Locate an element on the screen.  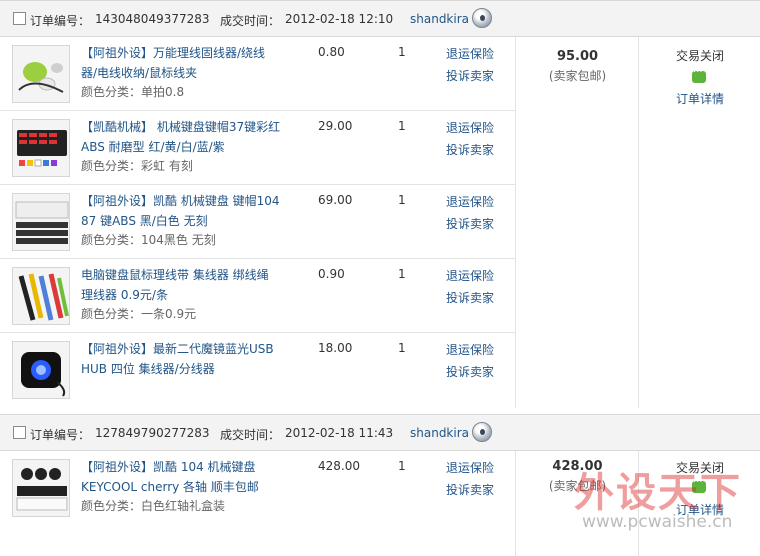
order-total: 95.00 is located at coordinates (577, 56).